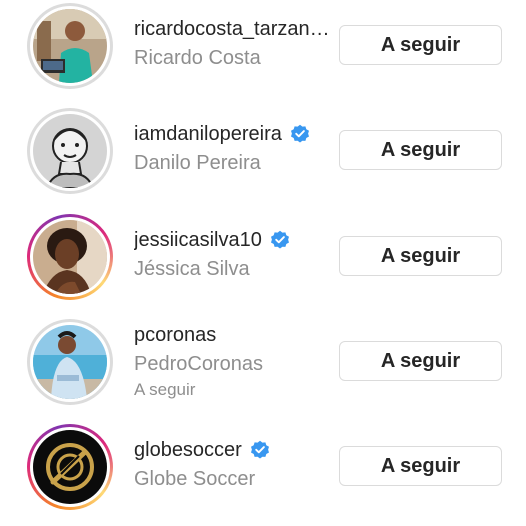 The height and width of the screenshot is (526, 526). What do you see at coordinates (195, 479) in the screenshot?
I see `full-name: Globe Soccer` at bounding box center [195, 479].